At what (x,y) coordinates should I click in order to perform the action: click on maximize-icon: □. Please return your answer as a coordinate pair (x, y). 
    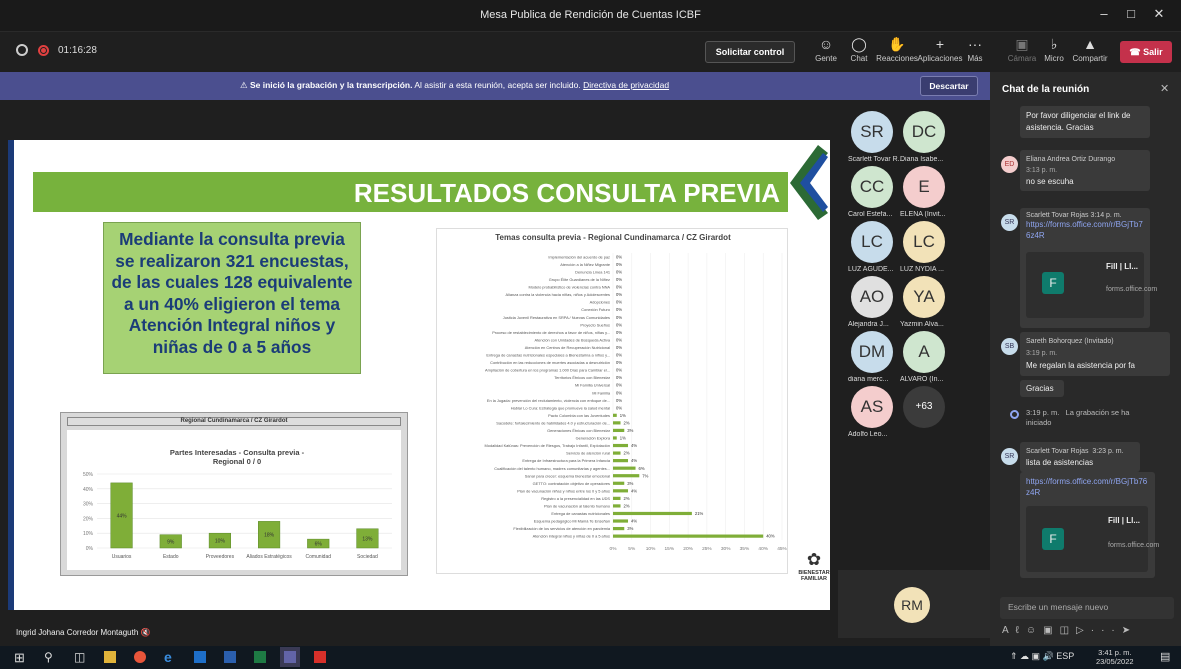
    Looking at the image, I should click on (1131, 13).